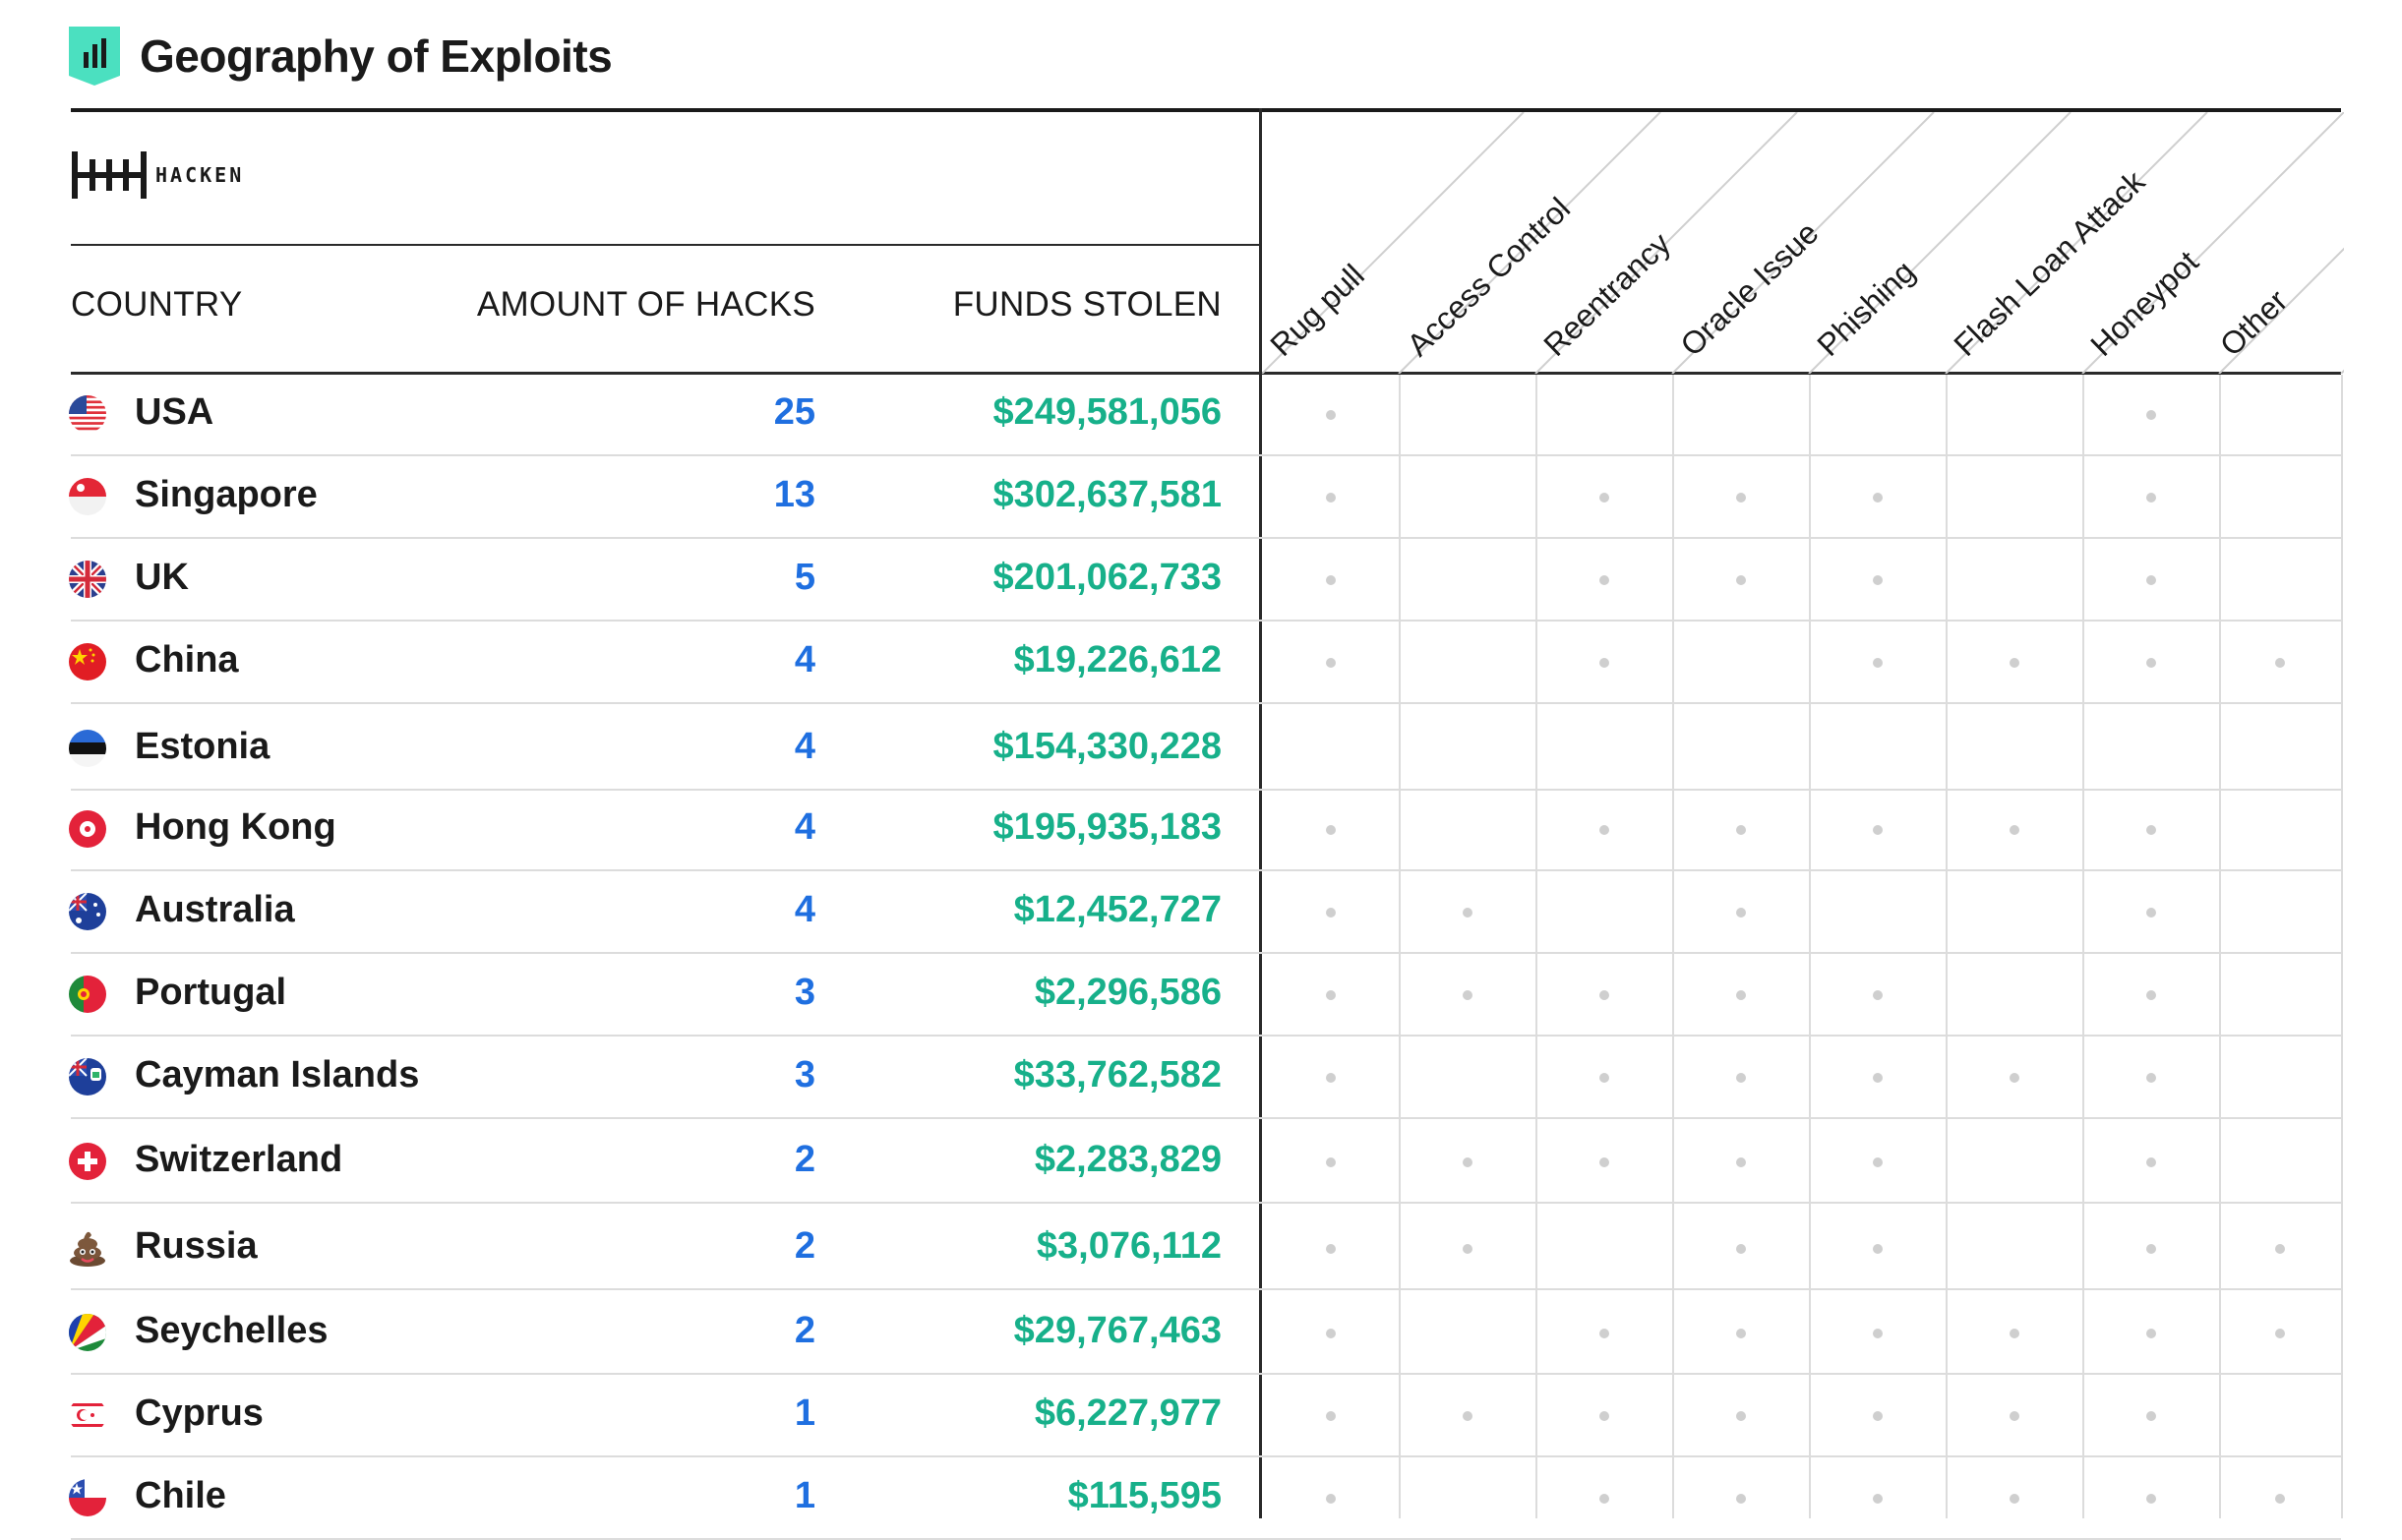  What do you see at coordinates (87, 1333) in the screenshot?
I see `seychelles-flag-icon` at bounding box center [87, 1333].